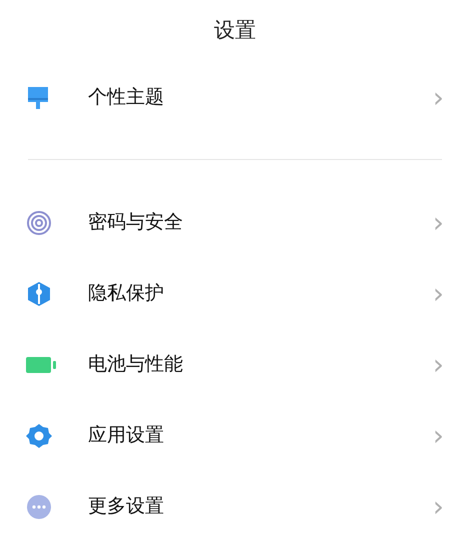 This screenshot has width=470, height=551. What do you see at coordinates (235, 222) in the screenshot?
I see `settings-item: 密码与安全 ›` at bounding box center [235, 222].